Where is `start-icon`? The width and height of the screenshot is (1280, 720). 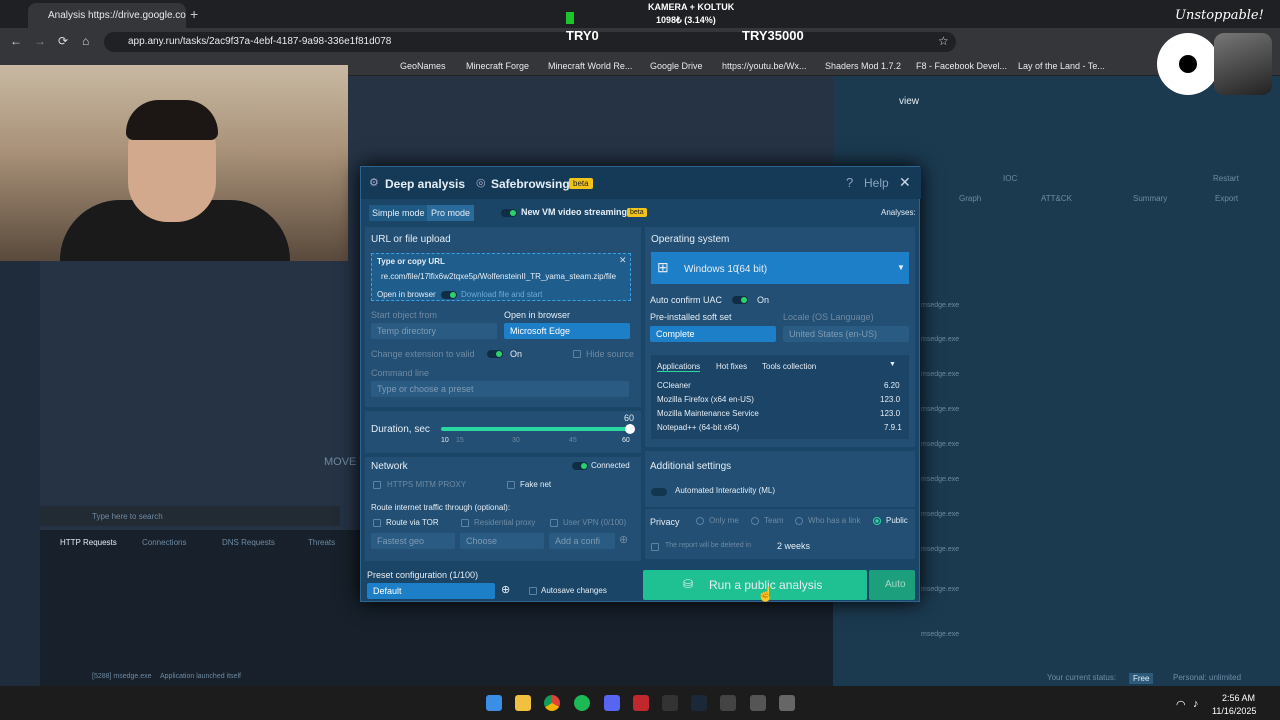 start-icon is located at coordinates (494, 703).